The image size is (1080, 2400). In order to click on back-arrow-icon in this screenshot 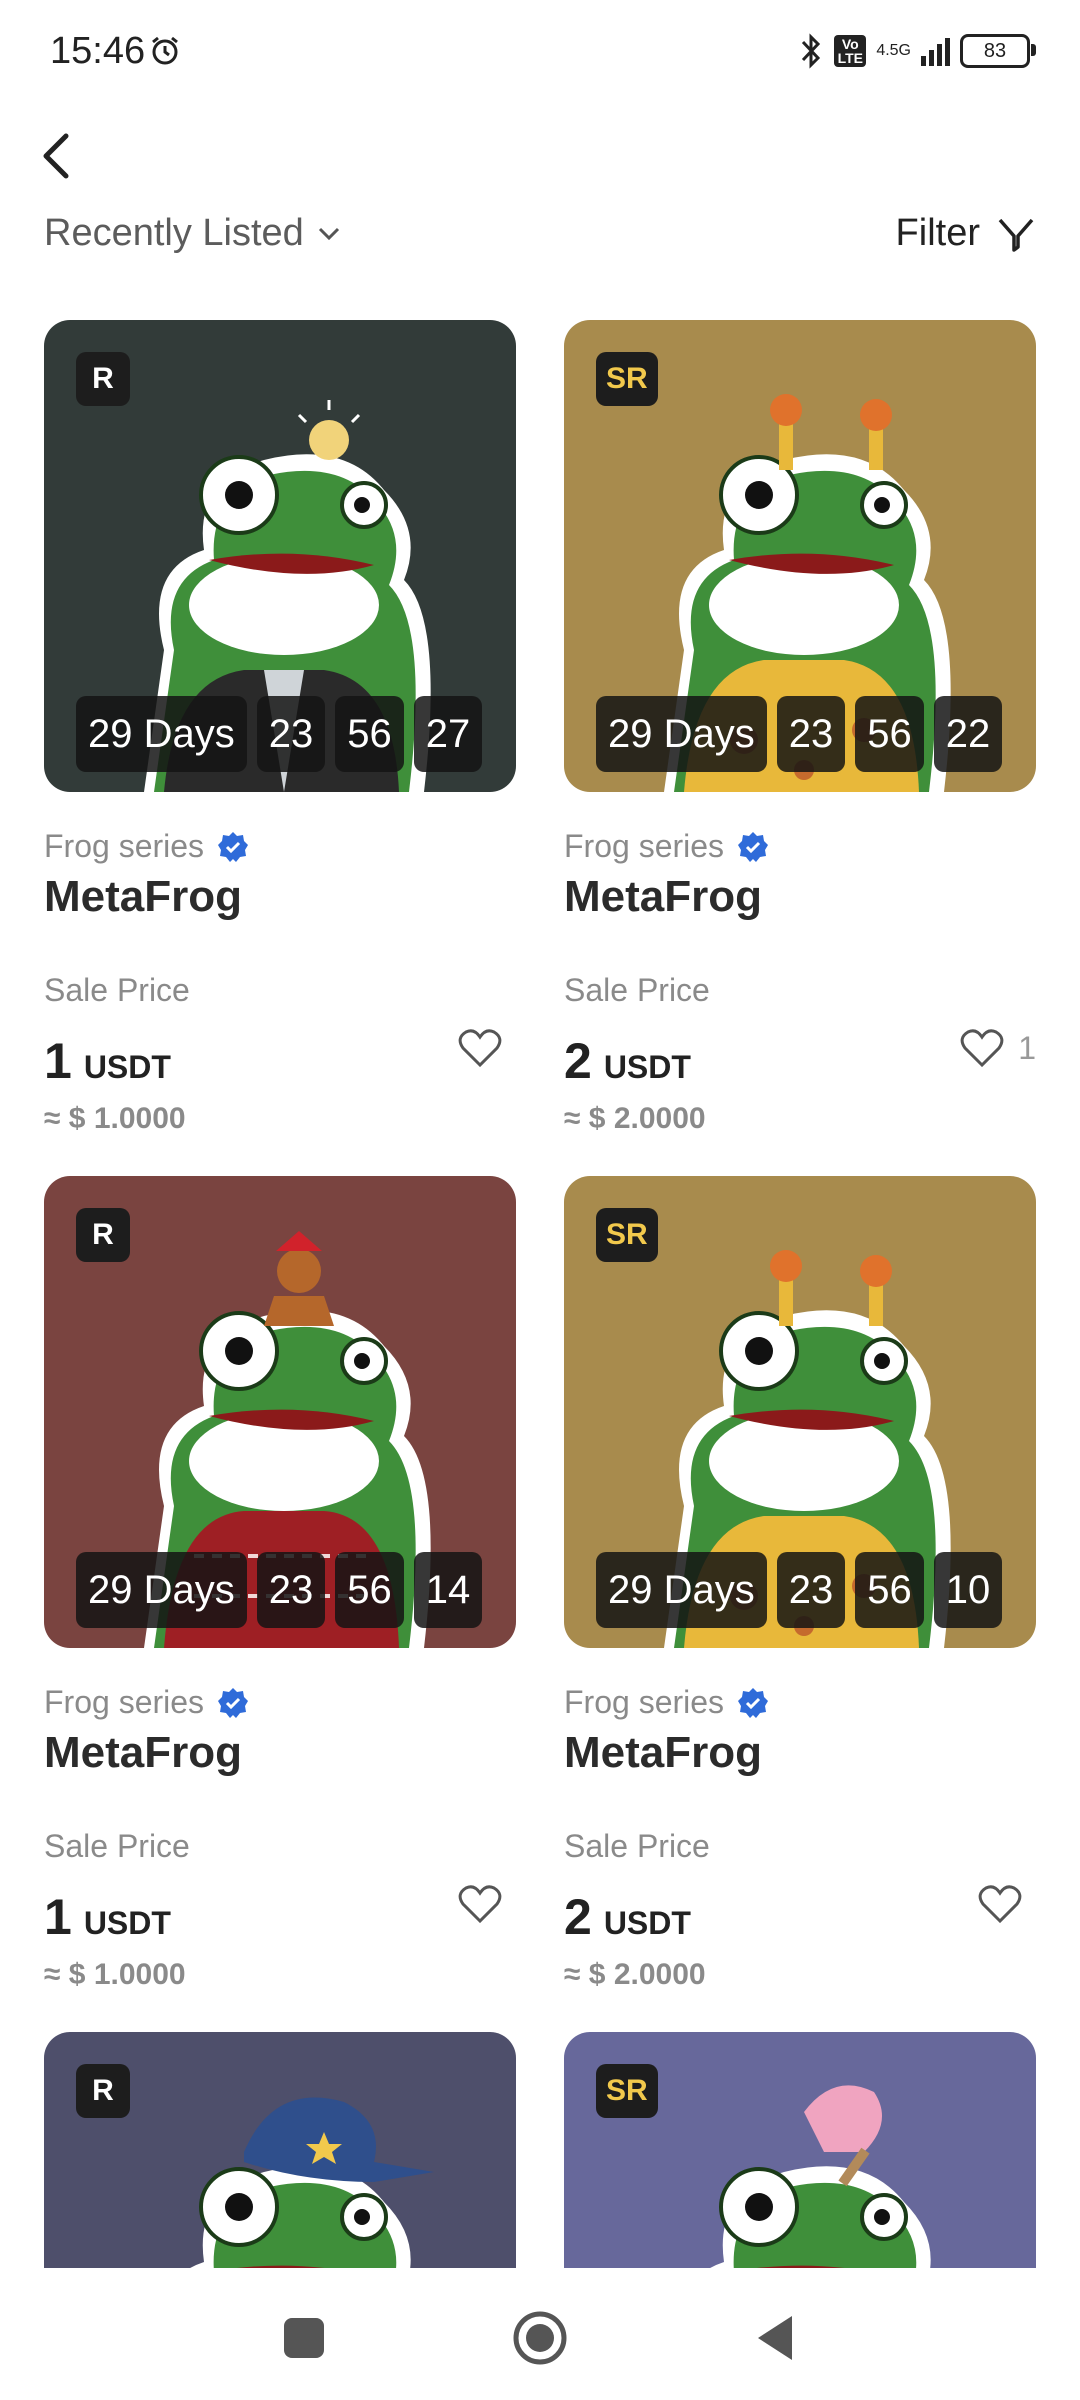, I will do `click(56, 156)`.